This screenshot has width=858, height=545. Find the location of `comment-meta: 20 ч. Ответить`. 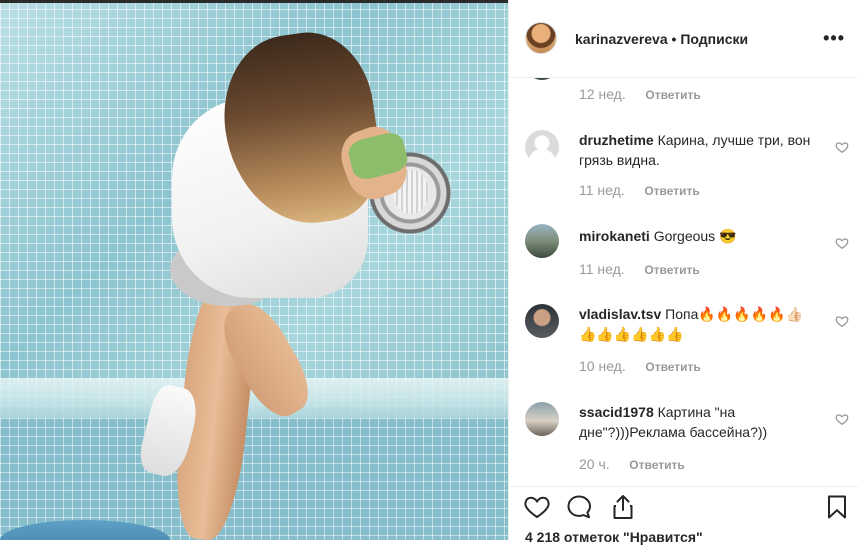

comment-meta: 20 ч. Ответить is located at coordinates (632, 464).